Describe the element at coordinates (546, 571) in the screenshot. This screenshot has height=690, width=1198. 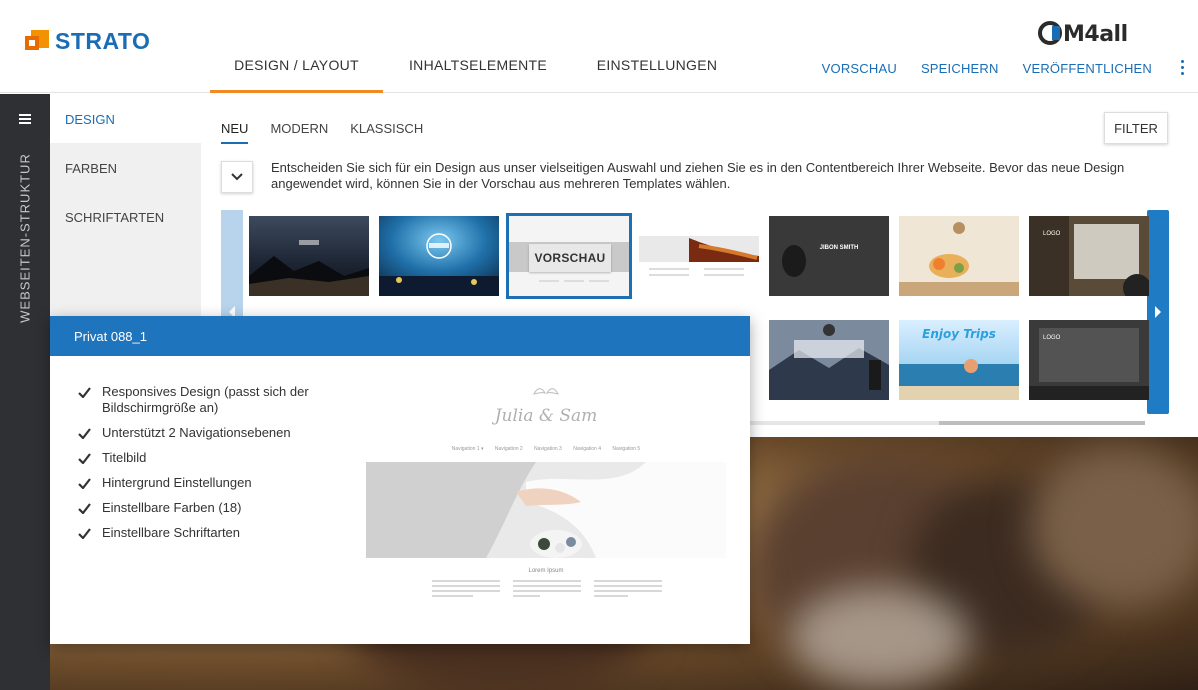
I see `preview-heading: Lorem Ipsum` at that location.